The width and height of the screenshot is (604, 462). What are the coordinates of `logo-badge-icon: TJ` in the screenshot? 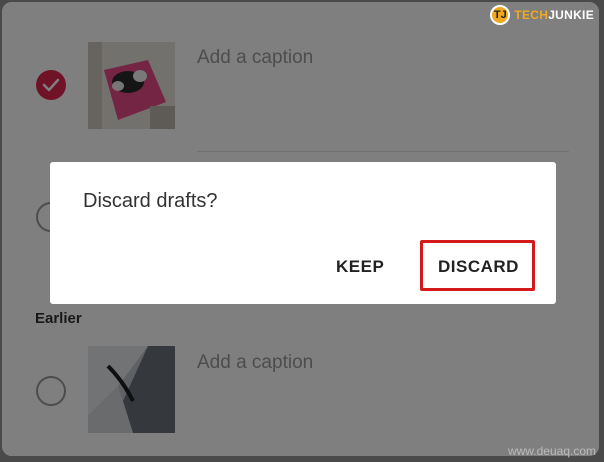 It's located at (500, 15).